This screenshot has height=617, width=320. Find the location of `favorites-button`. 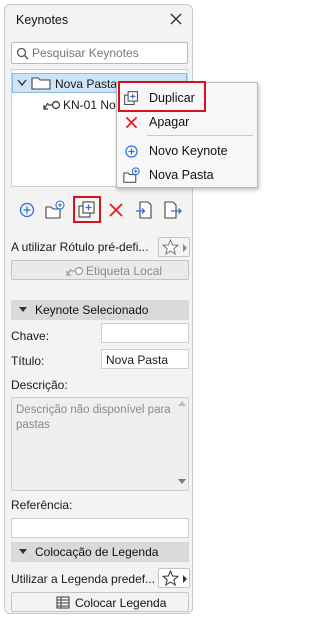

favorites-button is located at coordinates (174, 247).